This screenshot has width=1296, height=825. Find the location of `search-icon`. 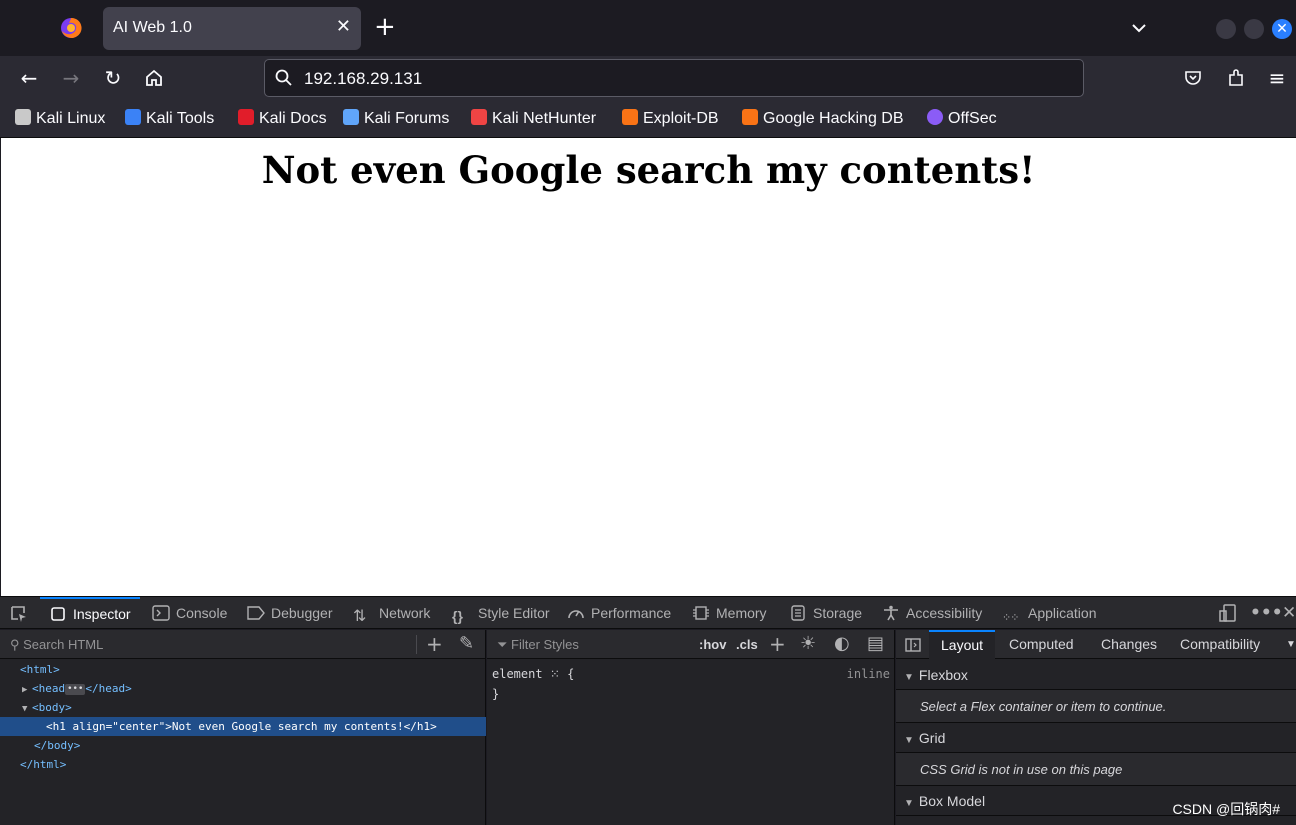

search-icon is located at coordinates (283, 77).